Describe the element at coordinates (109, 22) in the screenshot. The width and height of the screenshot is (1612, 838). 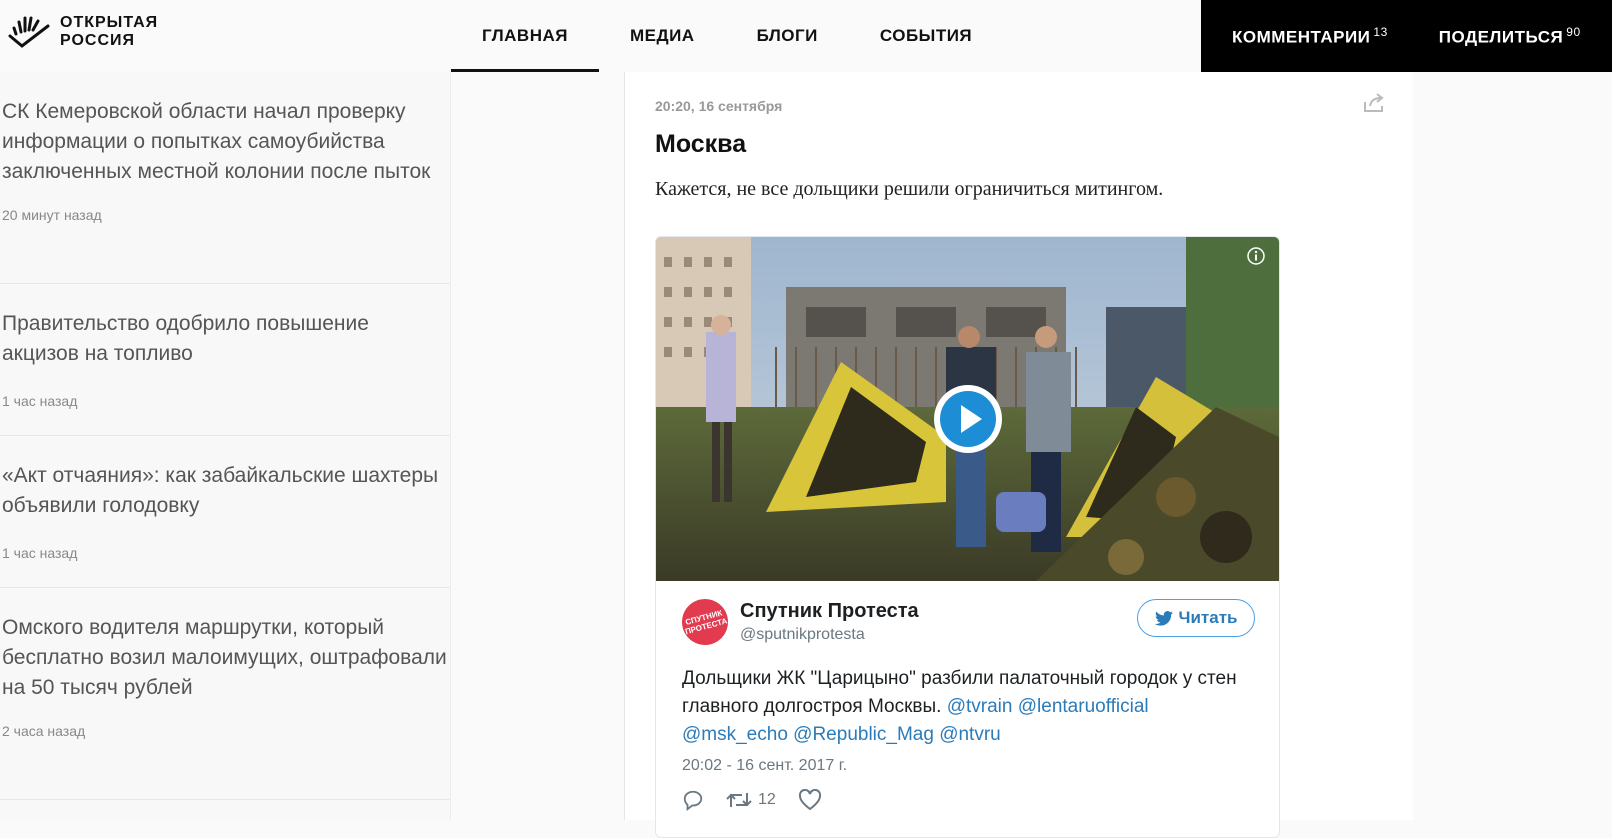
I see `logo-line-1: ОТКРЫТАЯ` at that location.